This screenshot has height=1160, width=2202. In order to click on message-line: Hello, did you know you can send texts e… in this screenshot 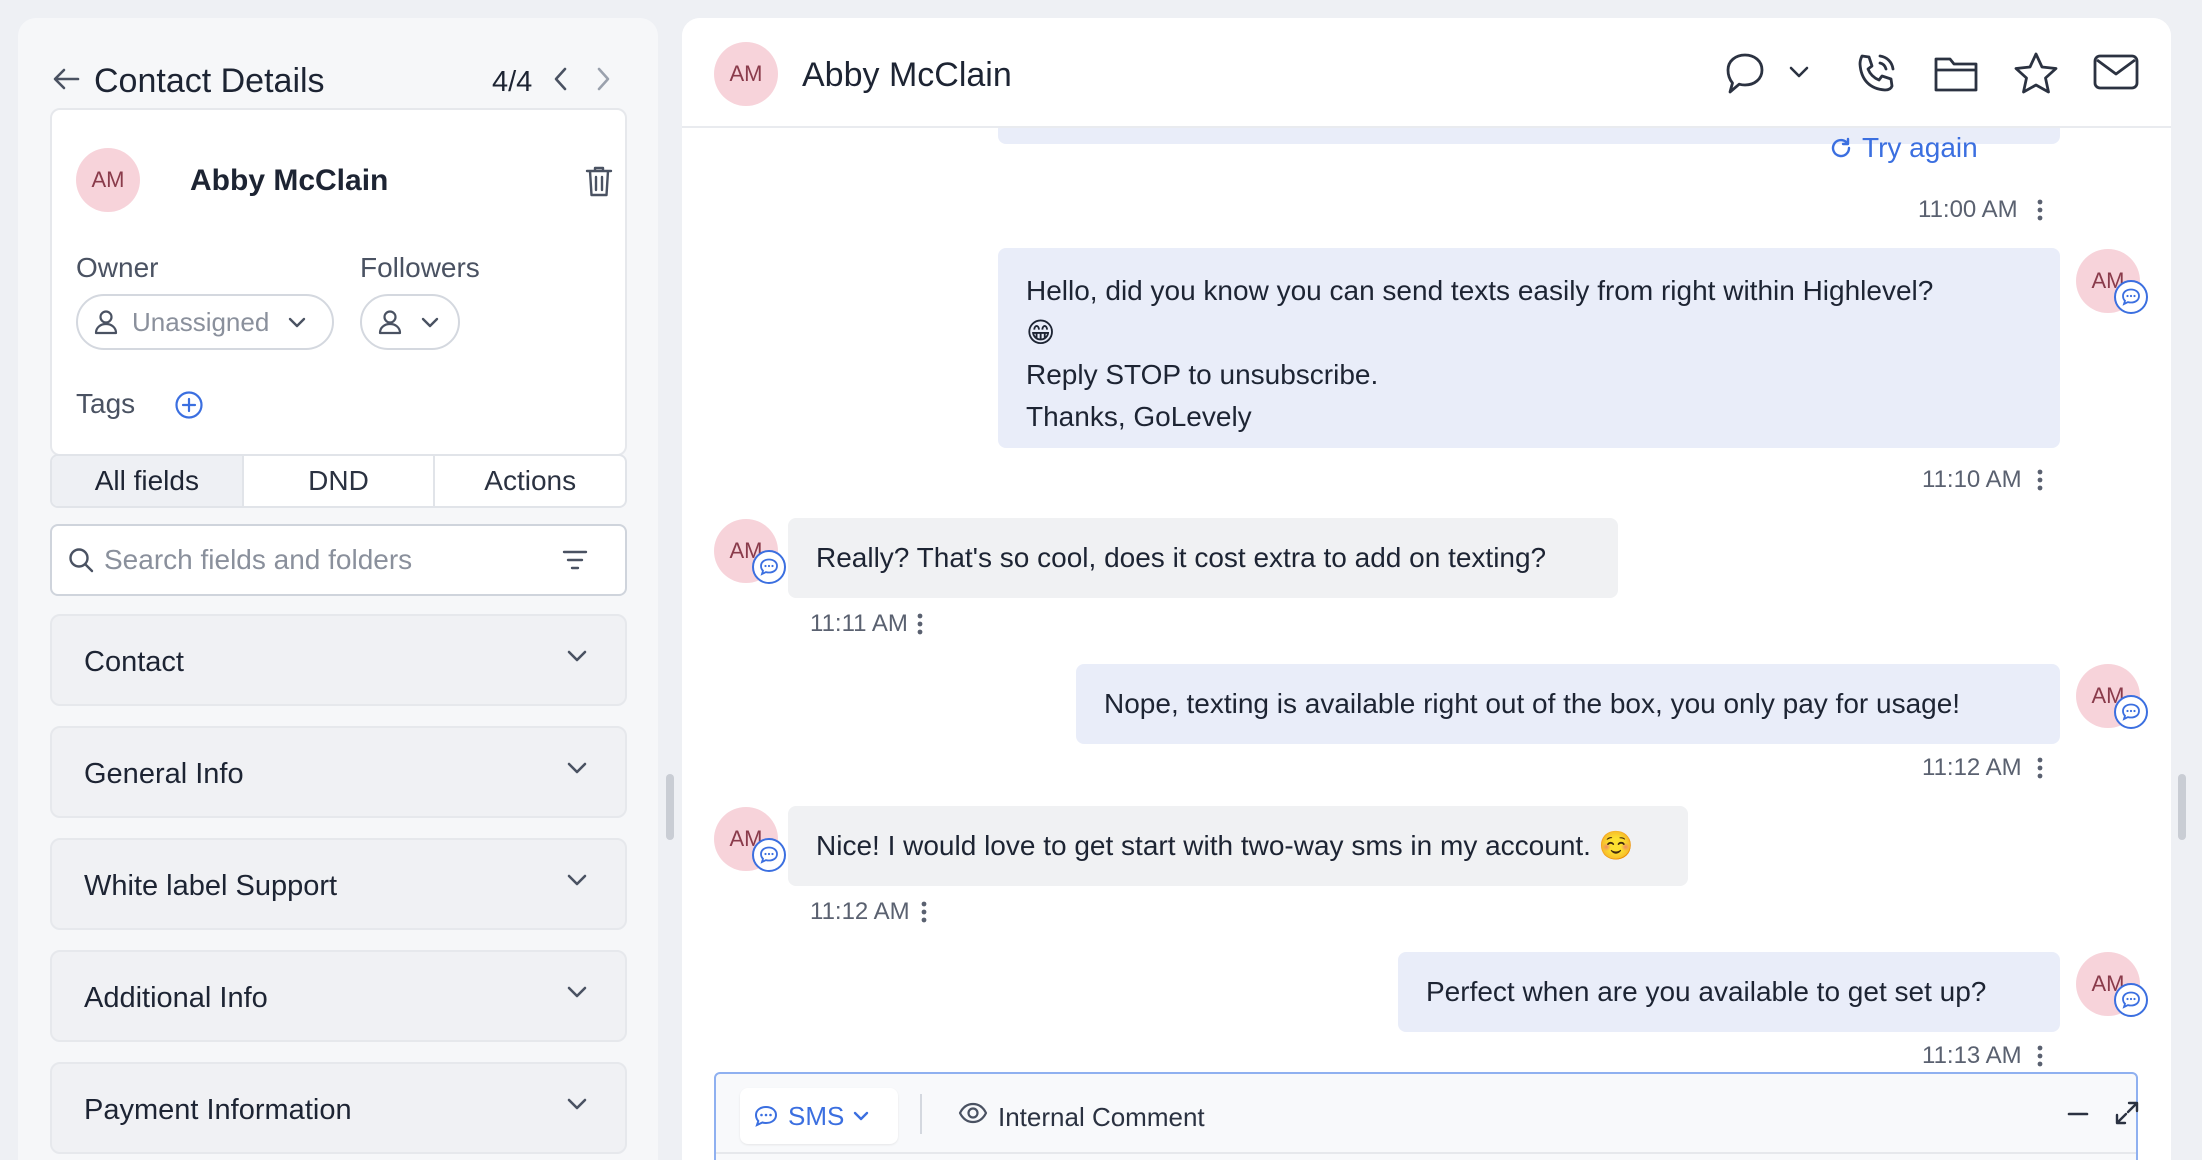, I will do `click(1480, 290)`.